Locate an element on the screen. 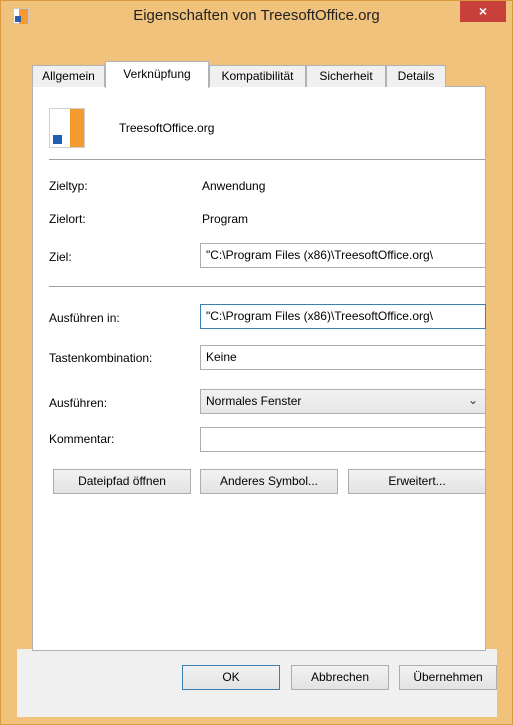 The image size is (513, 725). ziel-label: Ziel: is located at coordinates (60, 257).